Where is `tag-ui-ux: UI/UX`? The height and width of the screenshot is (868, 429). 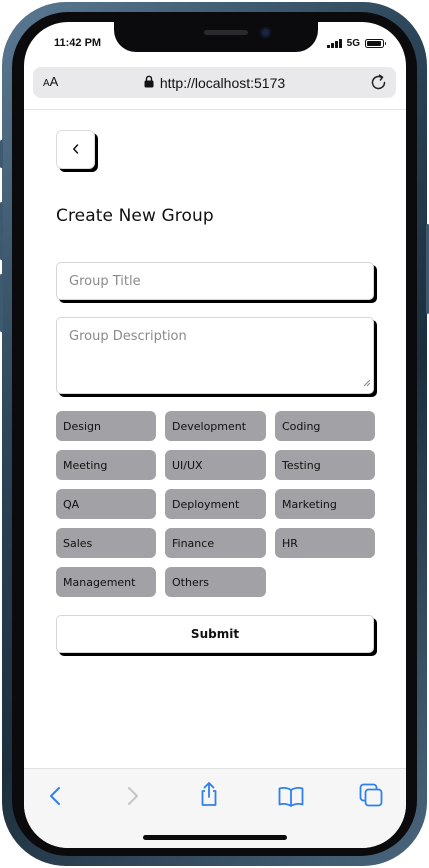 tag-ui-ux: UI/UX is located at coordinates (215, 465).